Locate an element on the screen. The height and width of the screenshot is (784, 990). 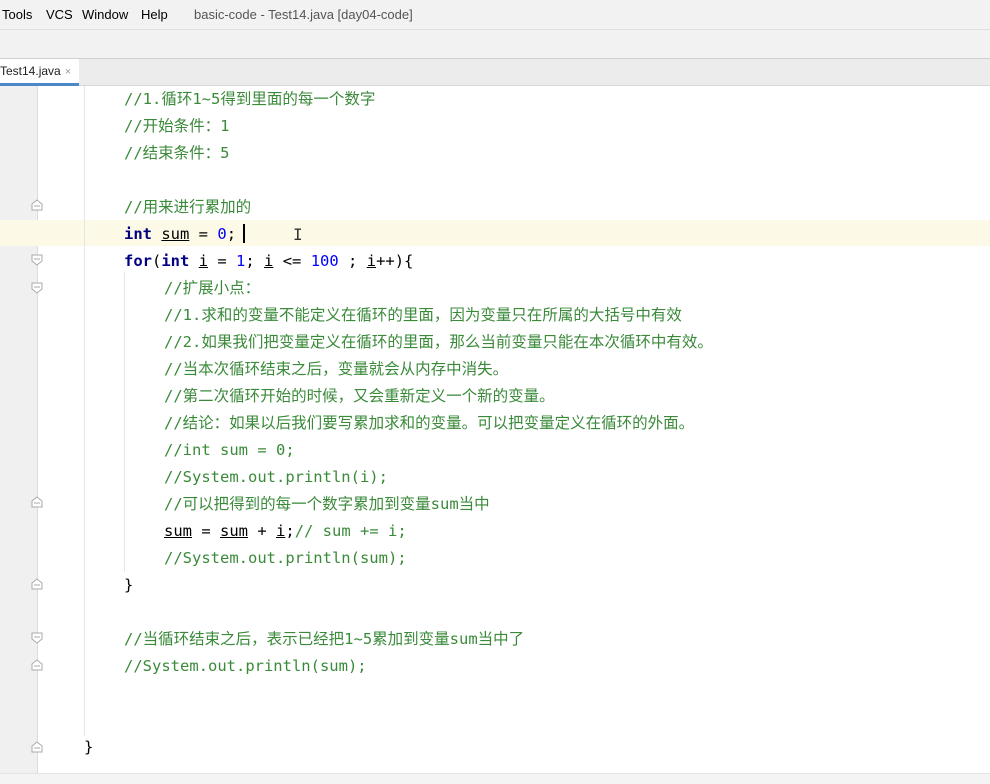
code-line: //可以把得到的每一个数字累加到变量sum当中 is located at coordinates (327, 504).